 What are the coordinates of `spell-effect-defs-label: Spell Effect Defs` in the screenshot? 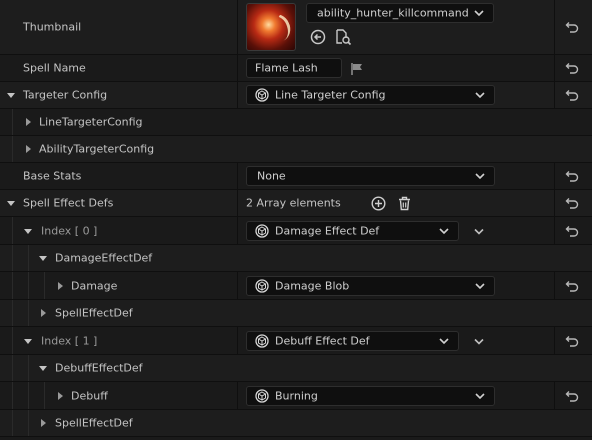 It's located at (68, 203).